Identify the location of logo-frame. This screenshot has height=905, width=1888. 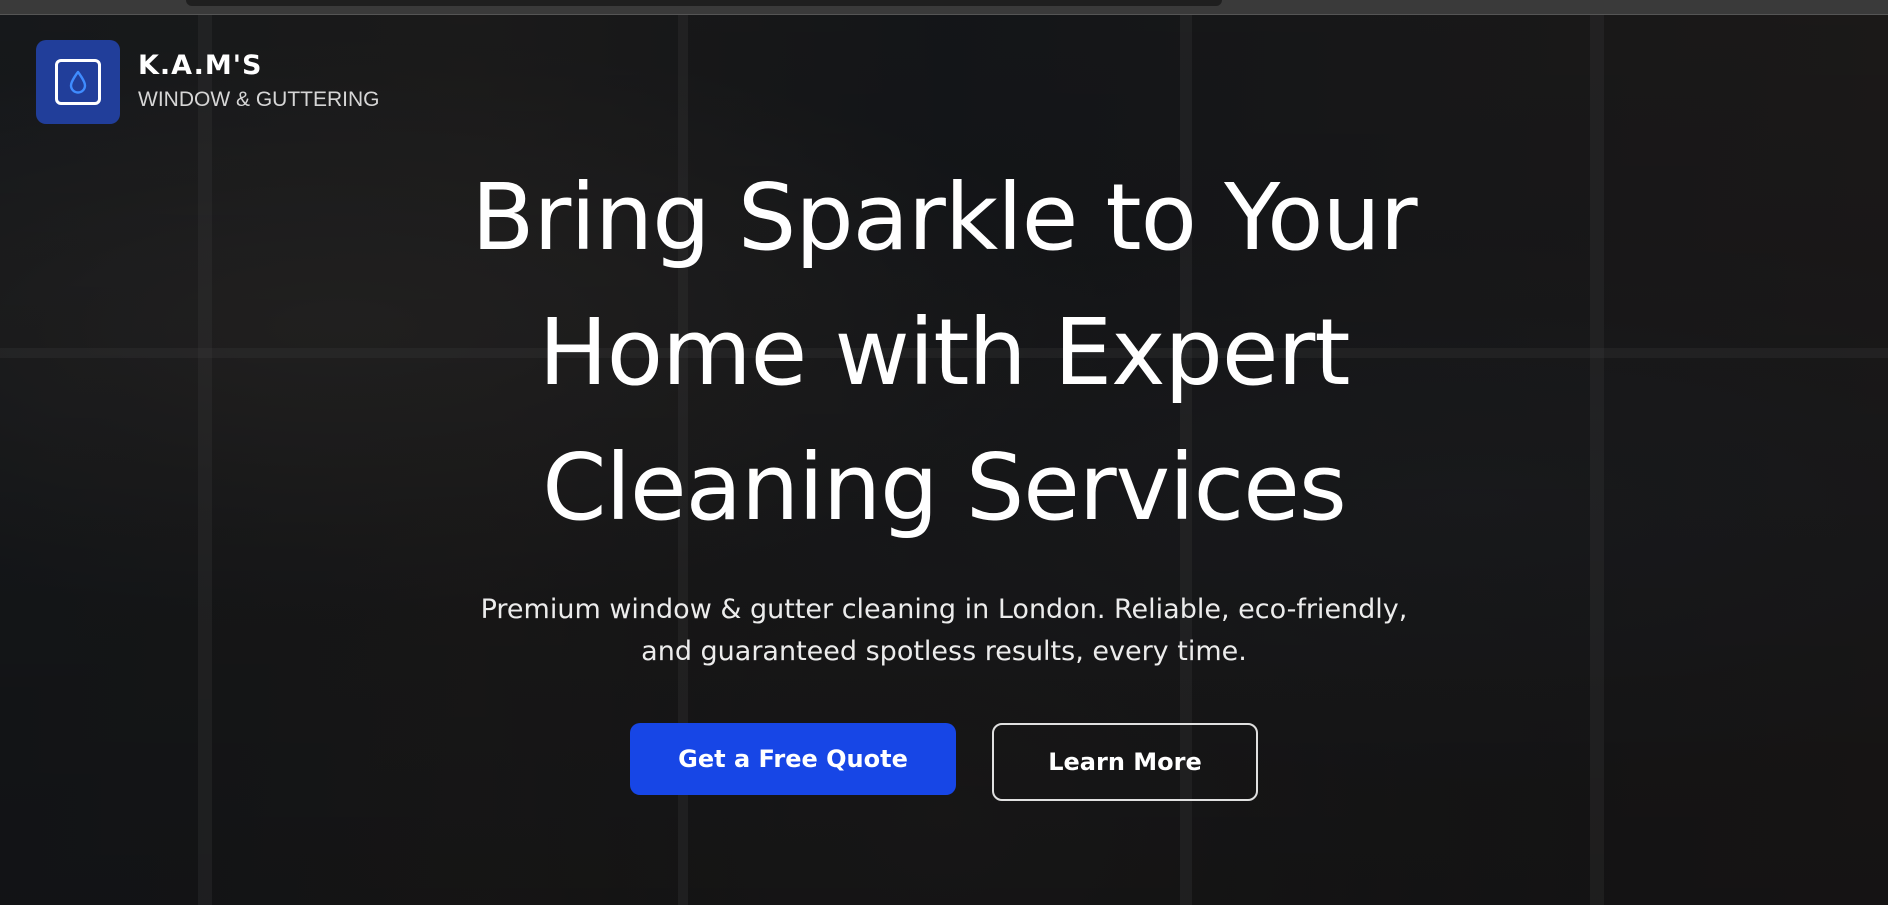
(78, 82).